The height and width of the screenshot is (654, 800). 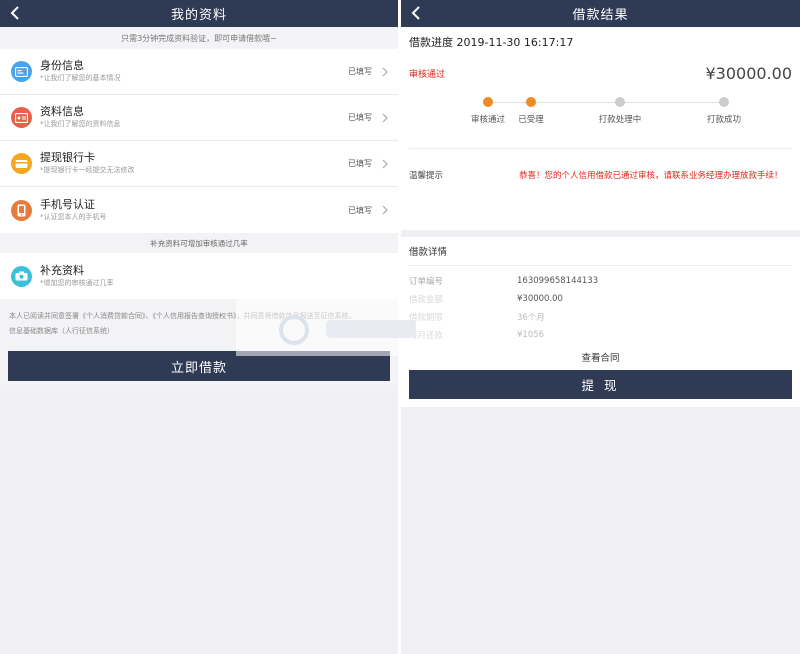 What do you see at coordinates (427, 74) in the screenshot?
I see `status-badge: 审核通过` at bounding box center [427, 74].